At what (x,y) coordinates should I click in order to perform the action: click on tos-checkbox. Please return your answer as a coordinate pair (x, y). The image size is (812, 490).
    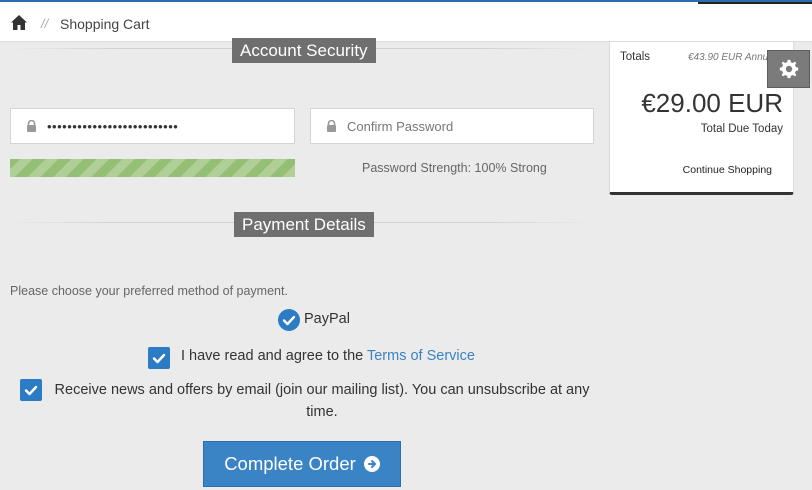
    Looking at the image, I should click on (159, 358).